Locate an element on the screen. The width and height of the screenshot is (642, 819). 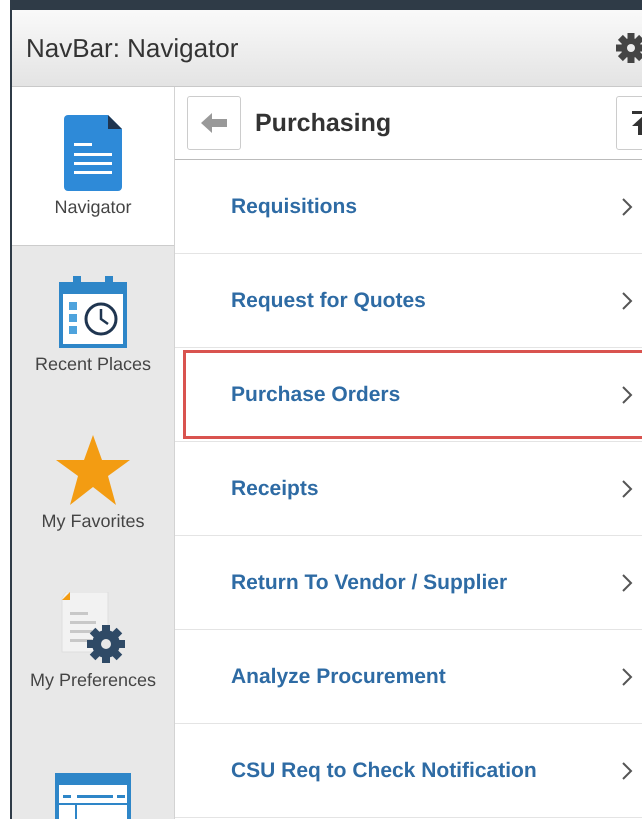
tile-label: Navigator is located at coordinates (93, 207).